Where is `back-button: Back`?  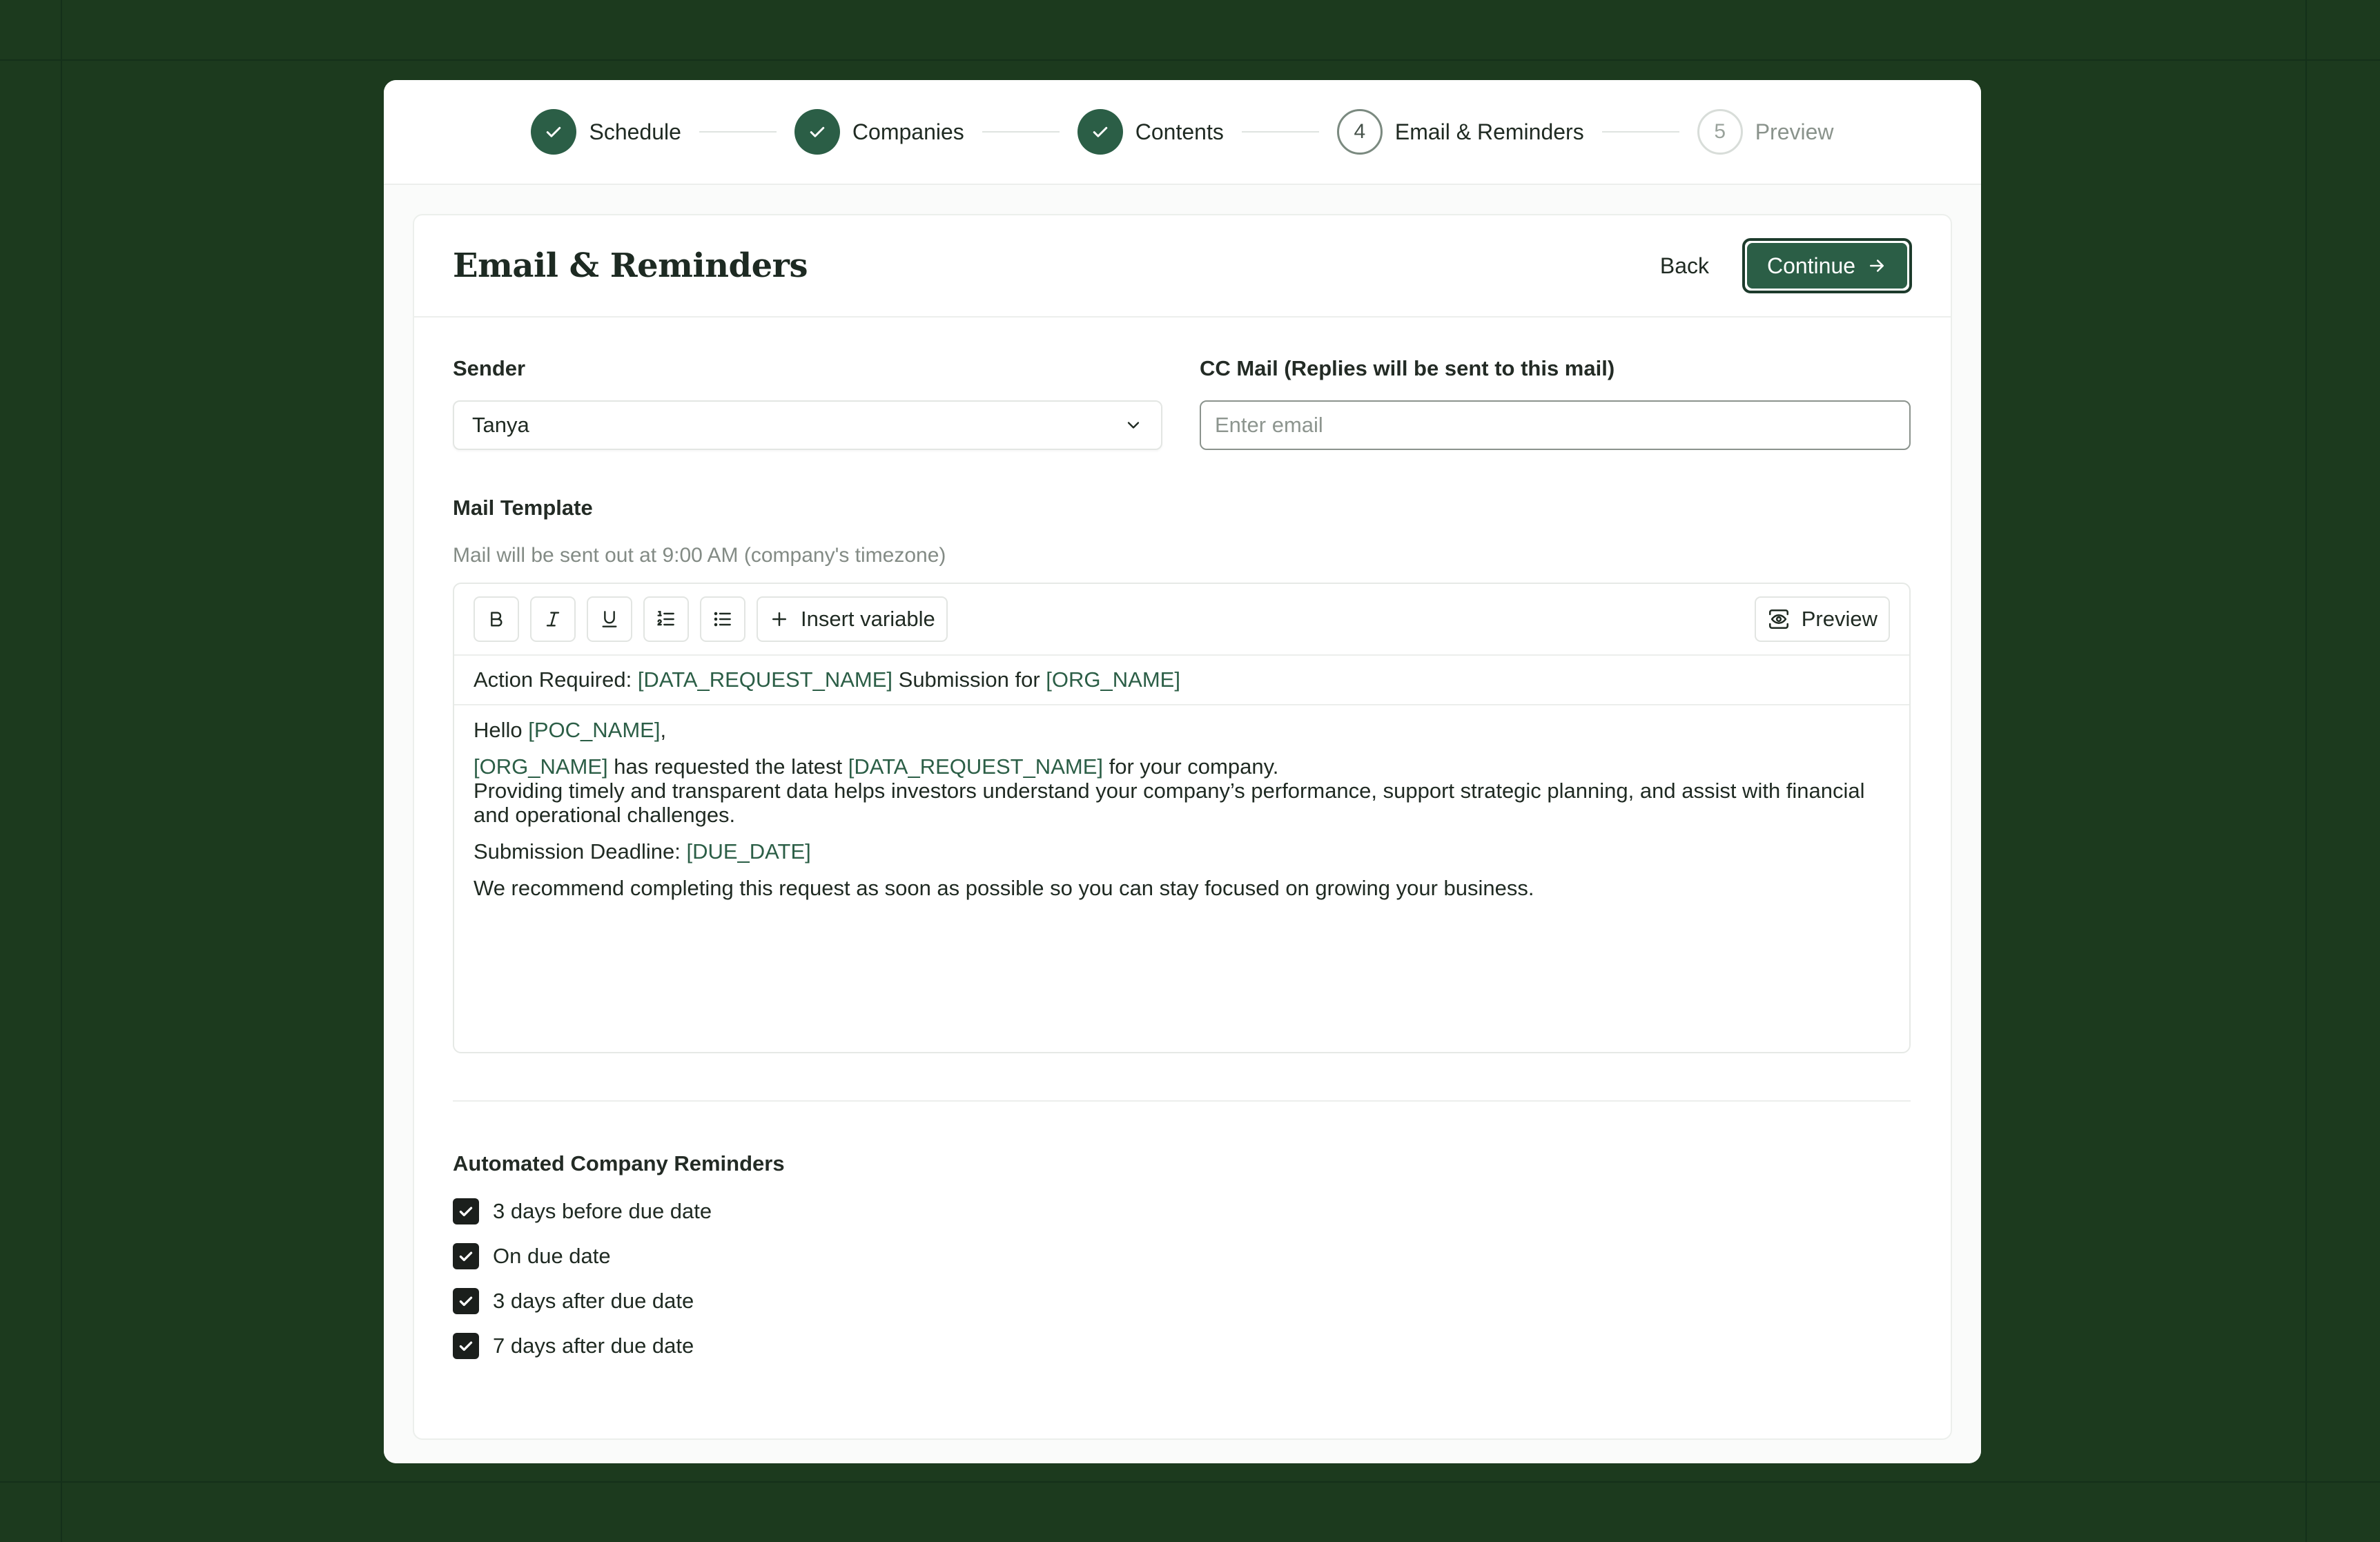 back-button: Back is located at coordinates (1684, 266).